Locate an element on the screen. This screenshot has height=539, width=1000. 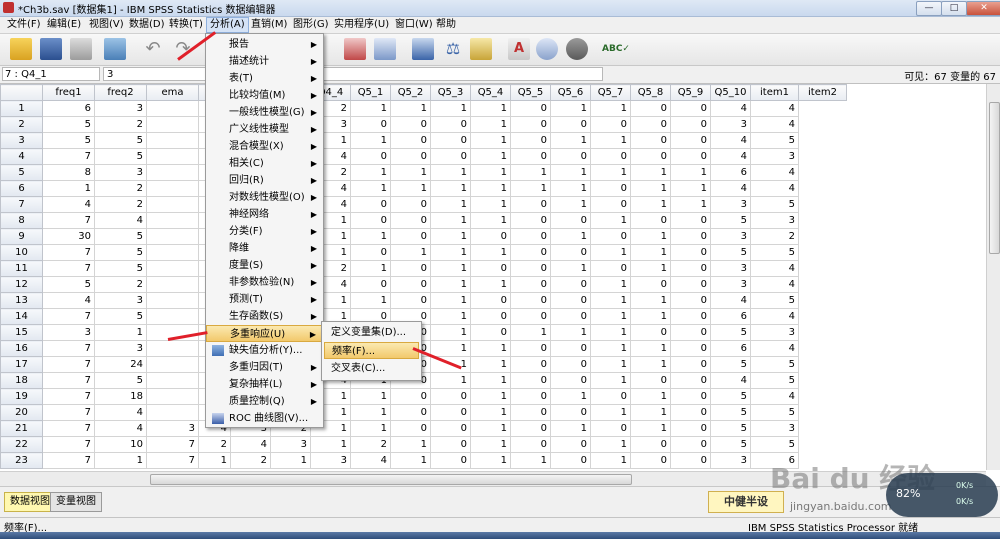
column-header: item2 is located at coordinates (822, 92).